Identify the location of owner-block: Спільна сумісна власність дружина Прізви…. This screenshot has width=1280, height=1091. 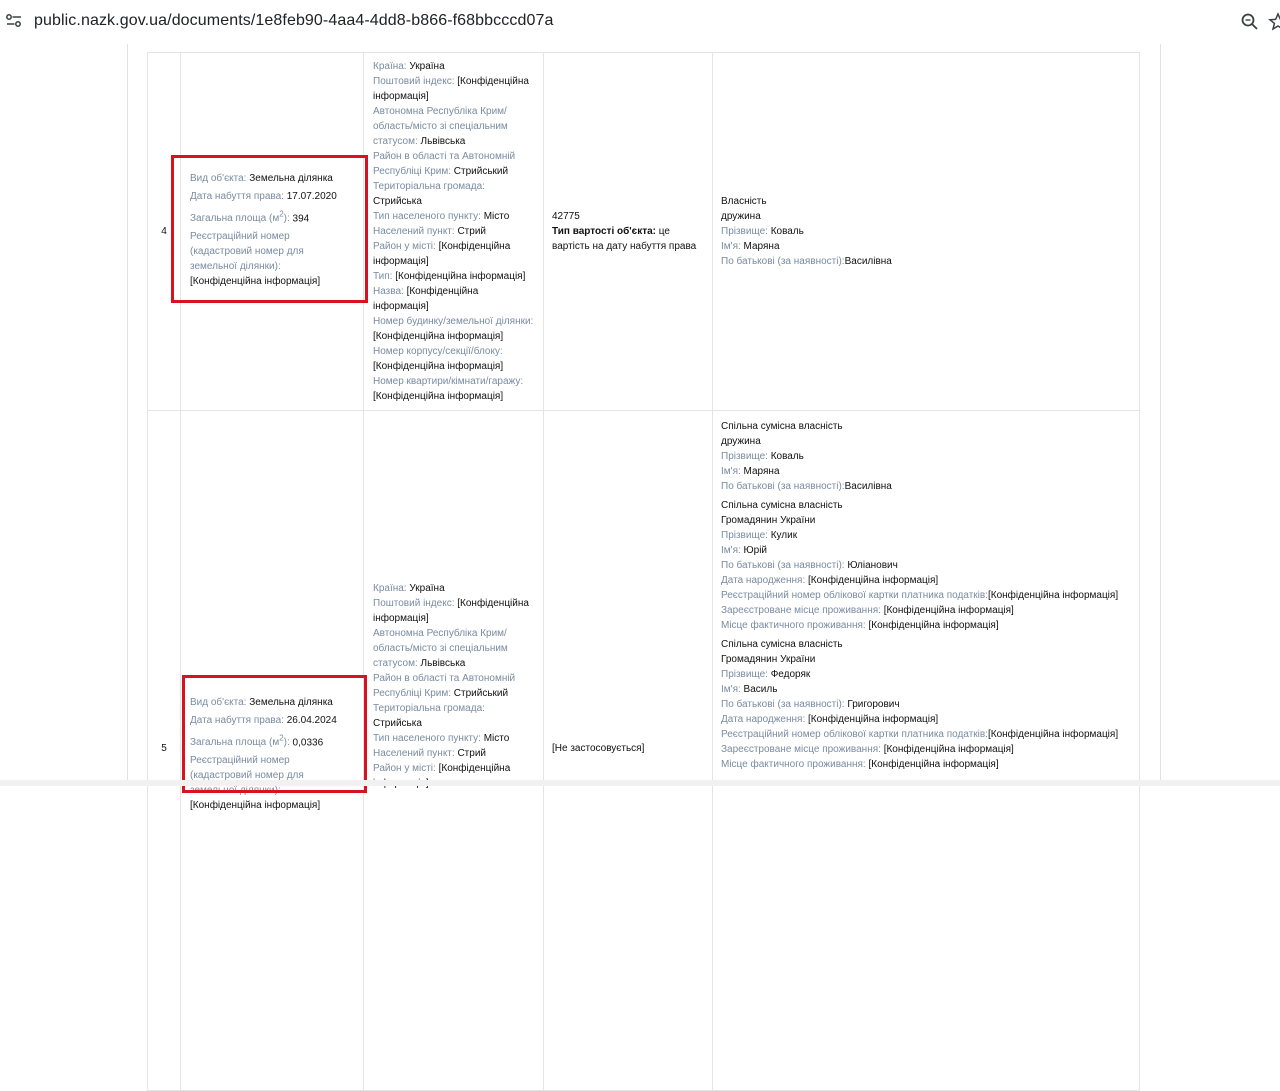
(926, 456).